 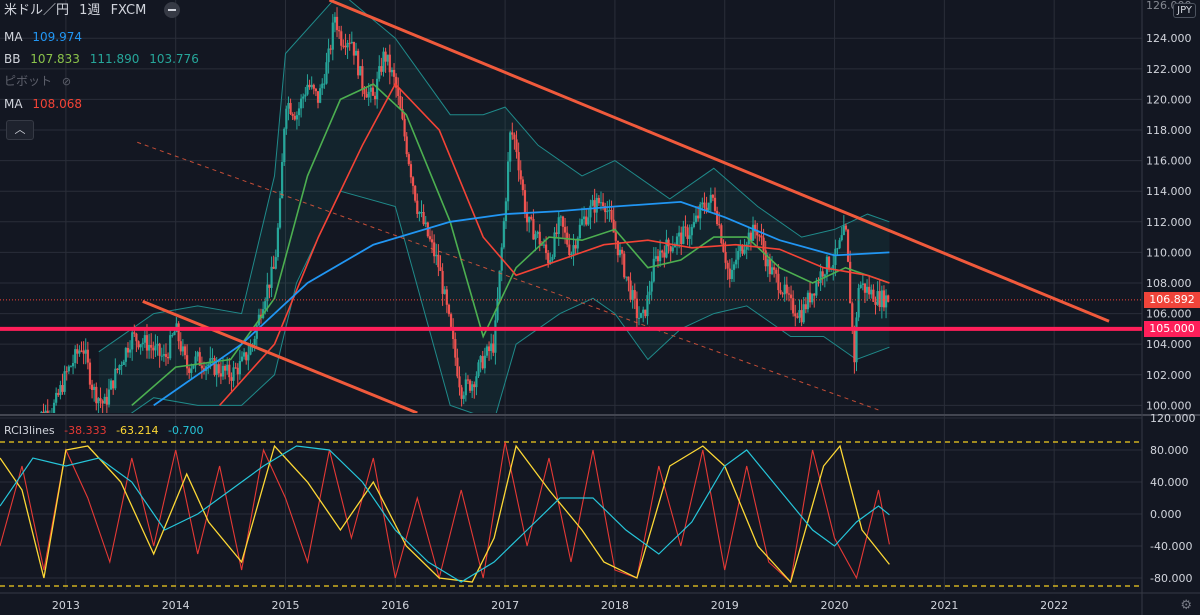 I want to click on pivot-legend: ピボット ⊘, so click(x=40, y=81).